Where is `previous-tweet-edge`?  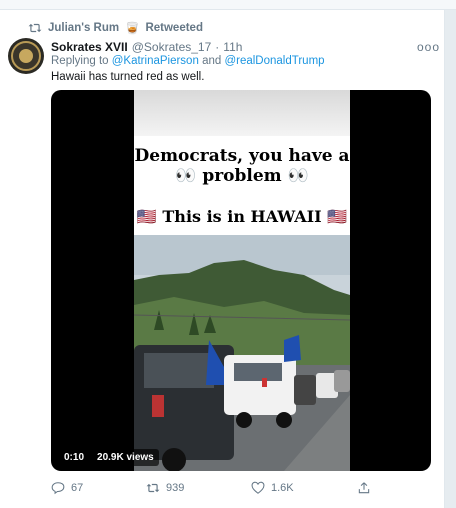 previous-tweet-edge is located at coordinates (228, 5).